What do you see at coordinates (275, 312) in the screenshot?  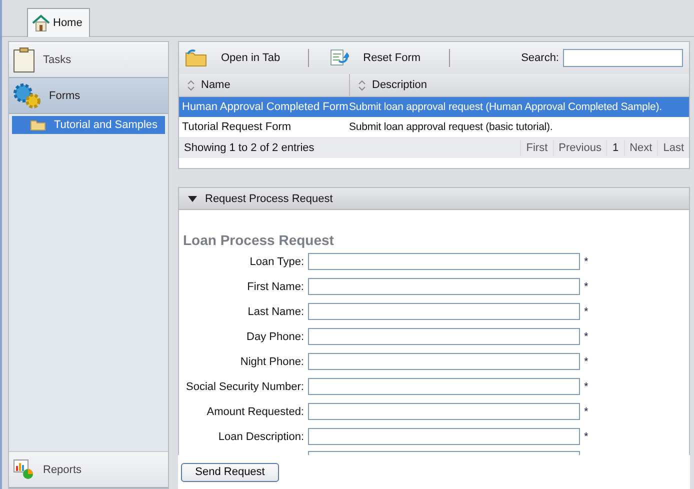 I see `field-label: Last Name:` at bounding box center [275, 312].